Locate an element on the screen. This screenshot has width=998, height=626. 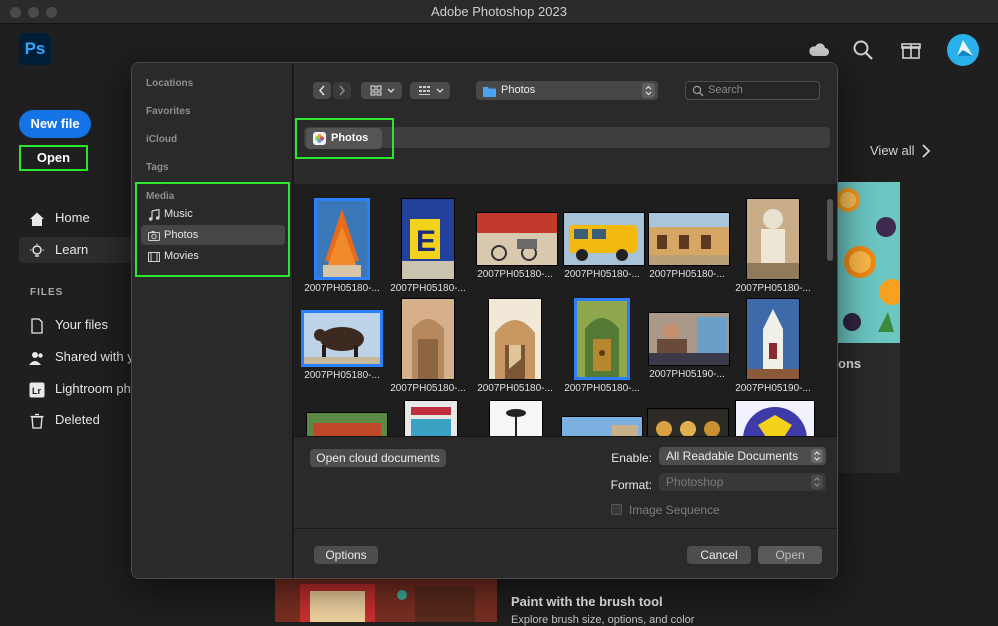
format-select-value: Photoshop is located at coordinates (695, 482).